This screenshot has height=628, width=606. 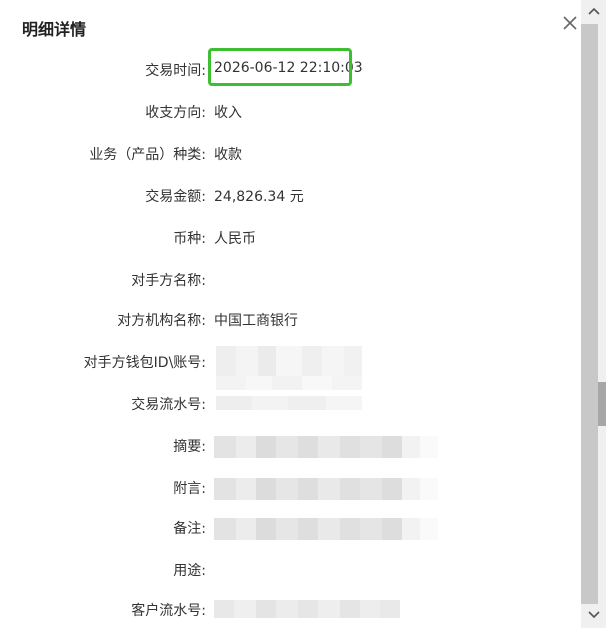 What do you see at coordinates (290, 280) in the screenshot?
I see `field-row-counterparty-name: 对手方名称:` at bounding box center [290, 280].